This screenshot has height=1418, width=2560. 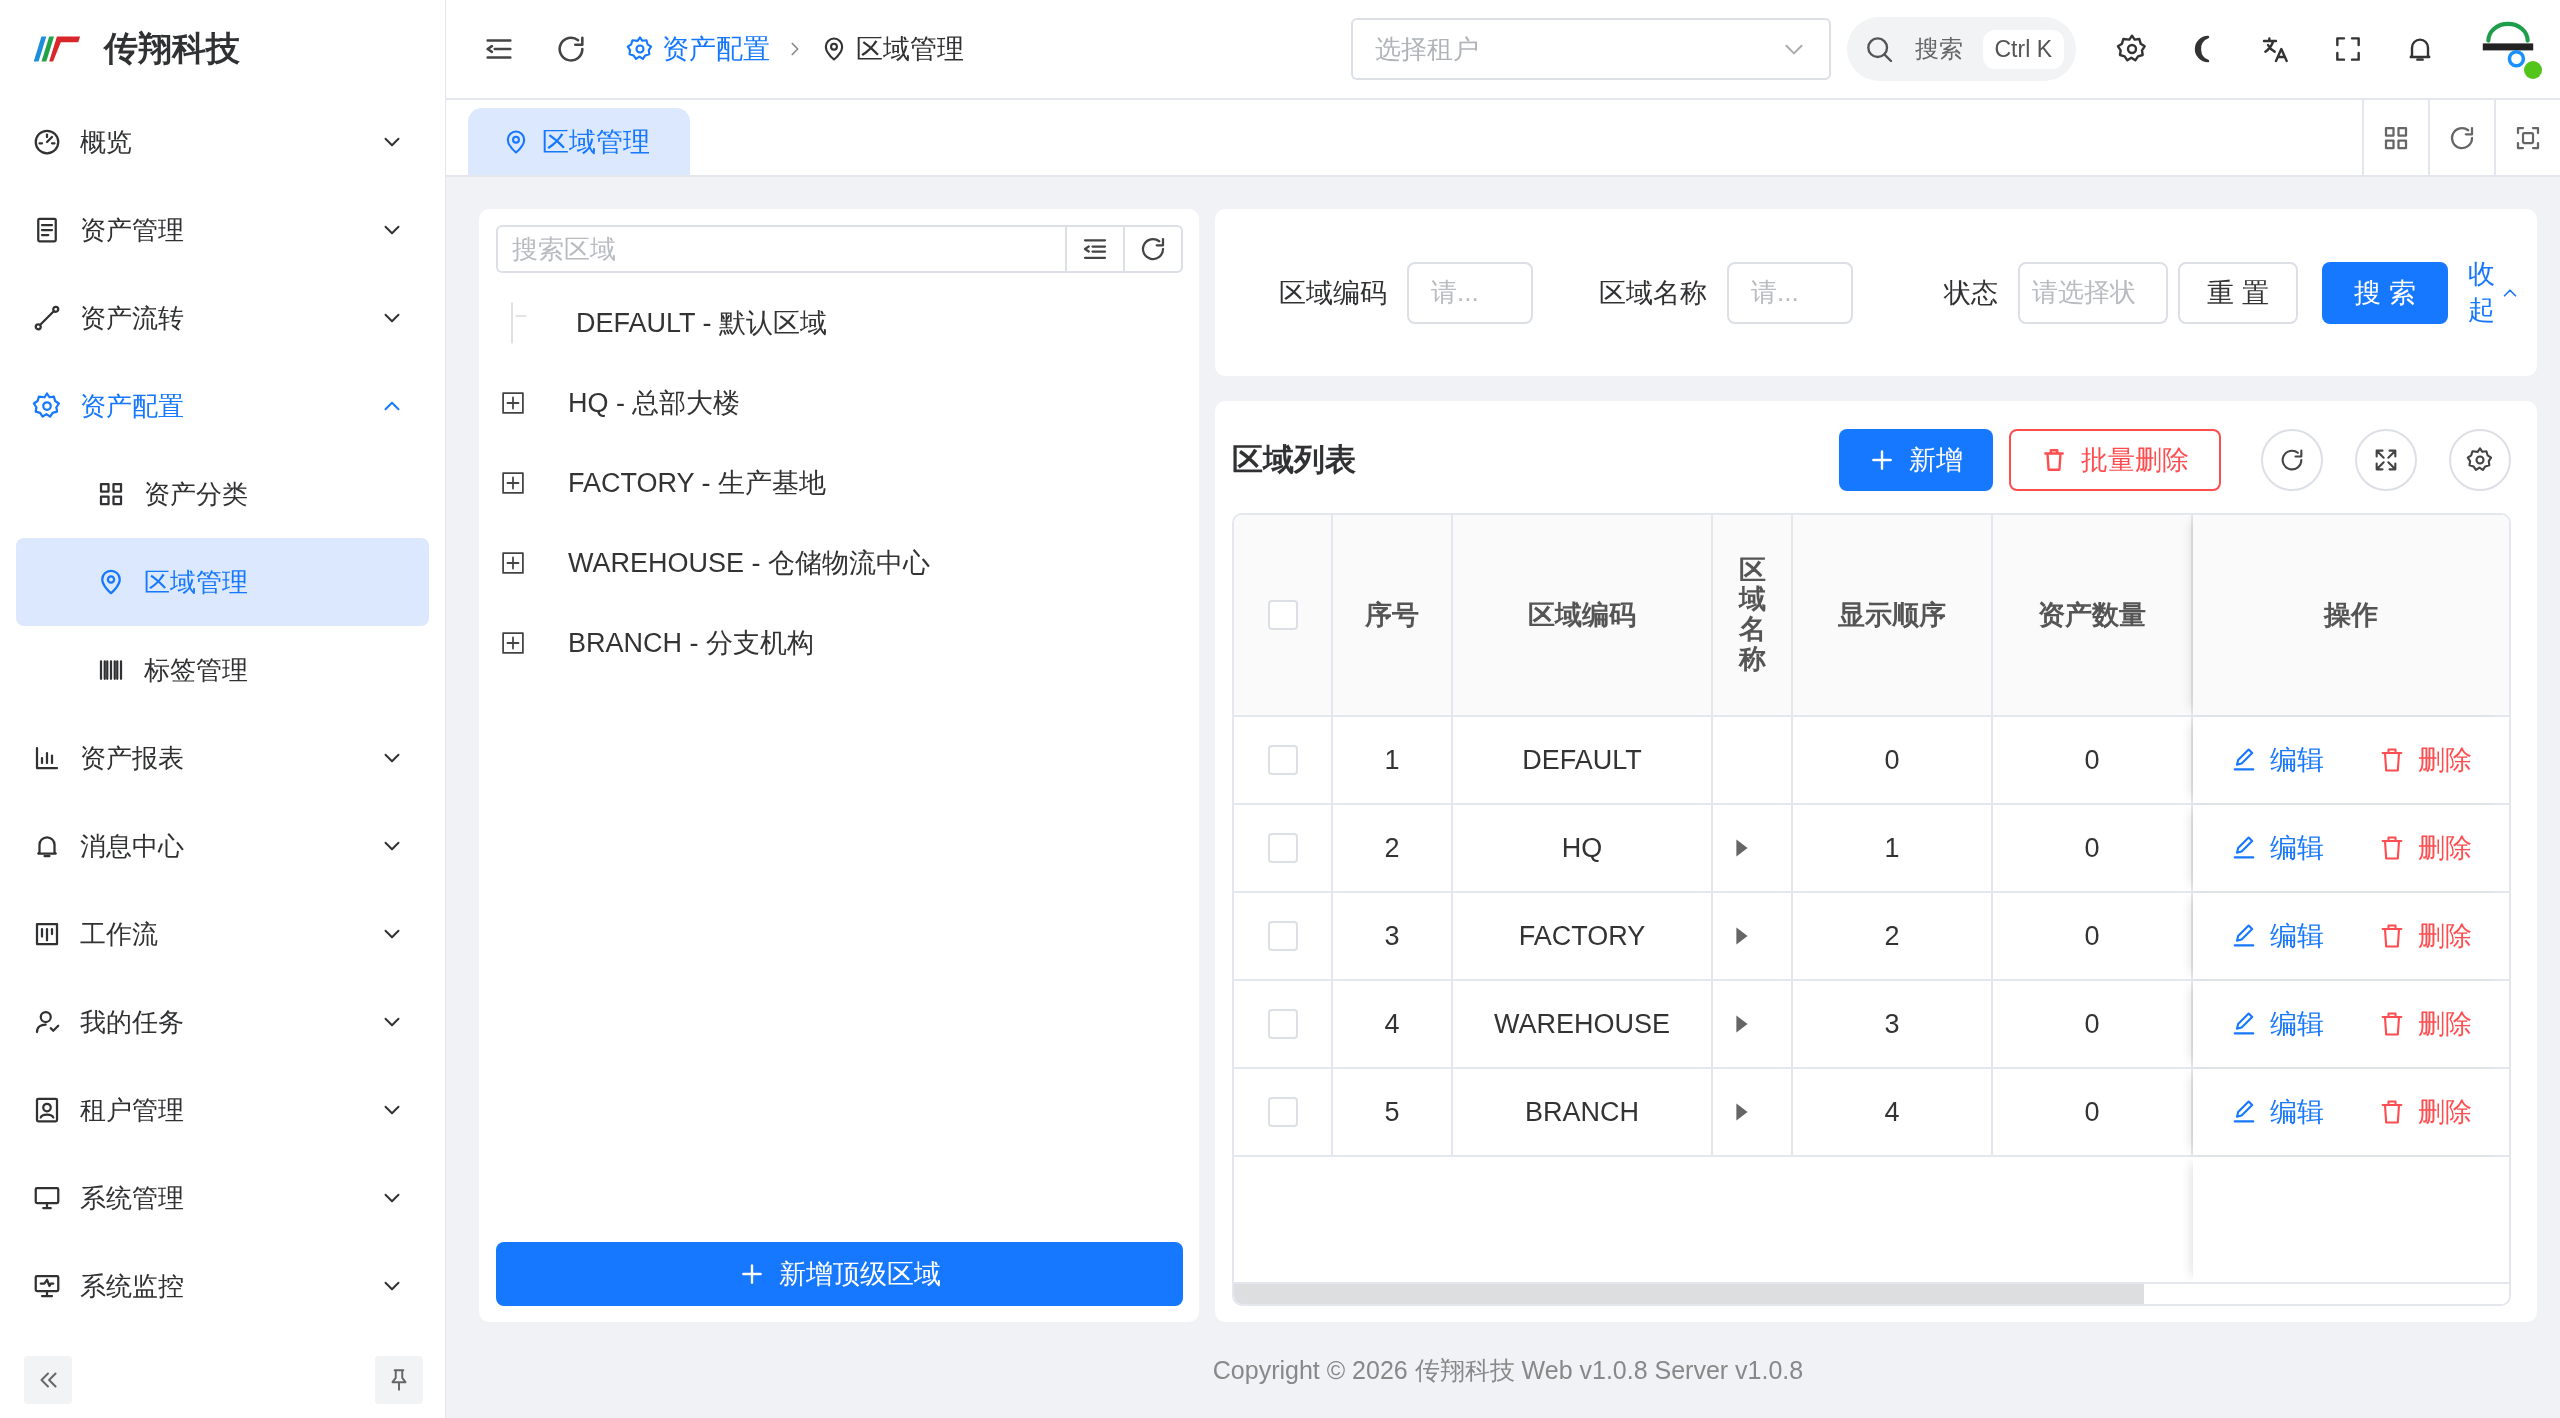 What do you see at coordinates (749, 563) in the screenshot?
I see `tree-node: WAREHOUSE - 仓储物流中心` at bounding box center [749, 563].